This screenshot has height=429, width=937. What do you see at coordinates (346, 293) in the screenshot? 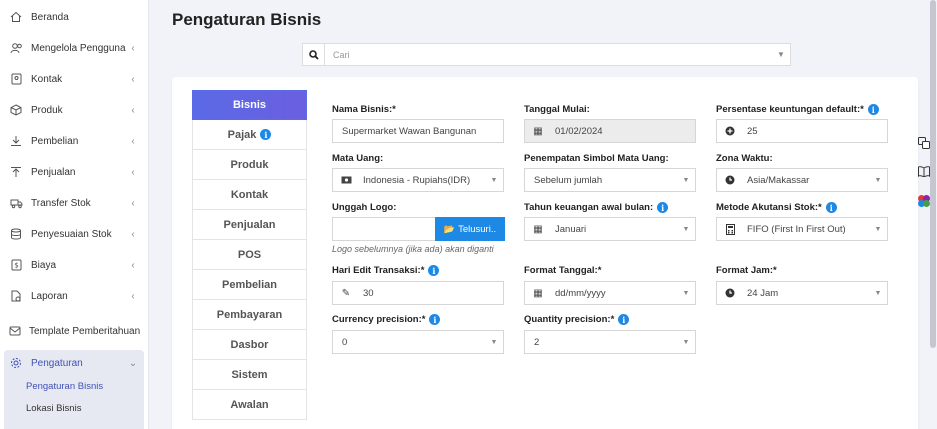
I see `edit-icon: ✎` at bounding box center [346, 293].